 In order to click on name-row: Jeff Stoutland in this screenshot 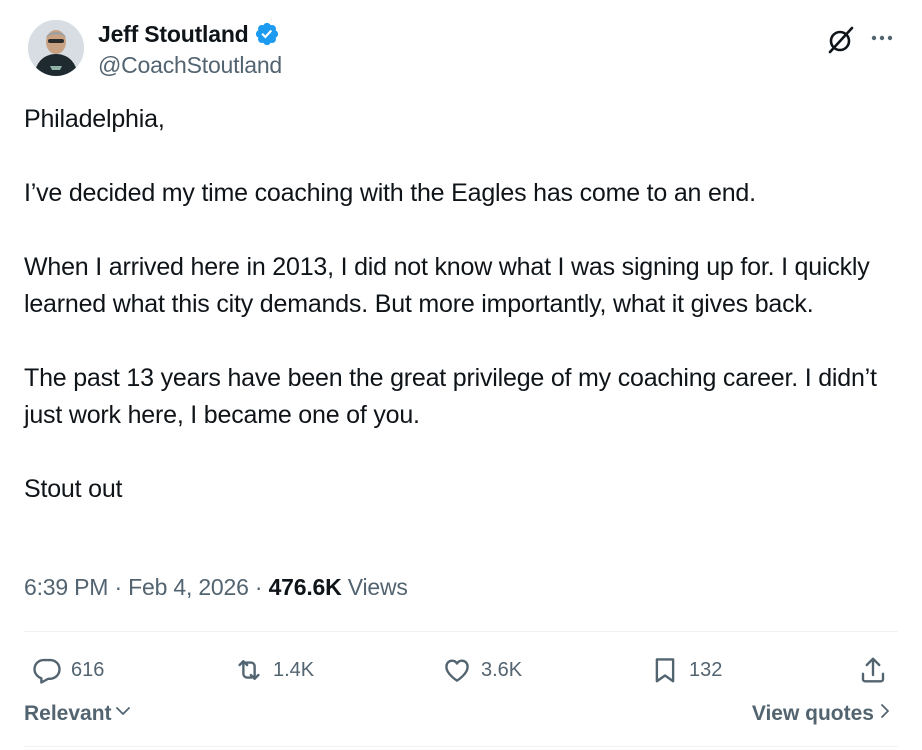, I will do `click(190, 34)`.